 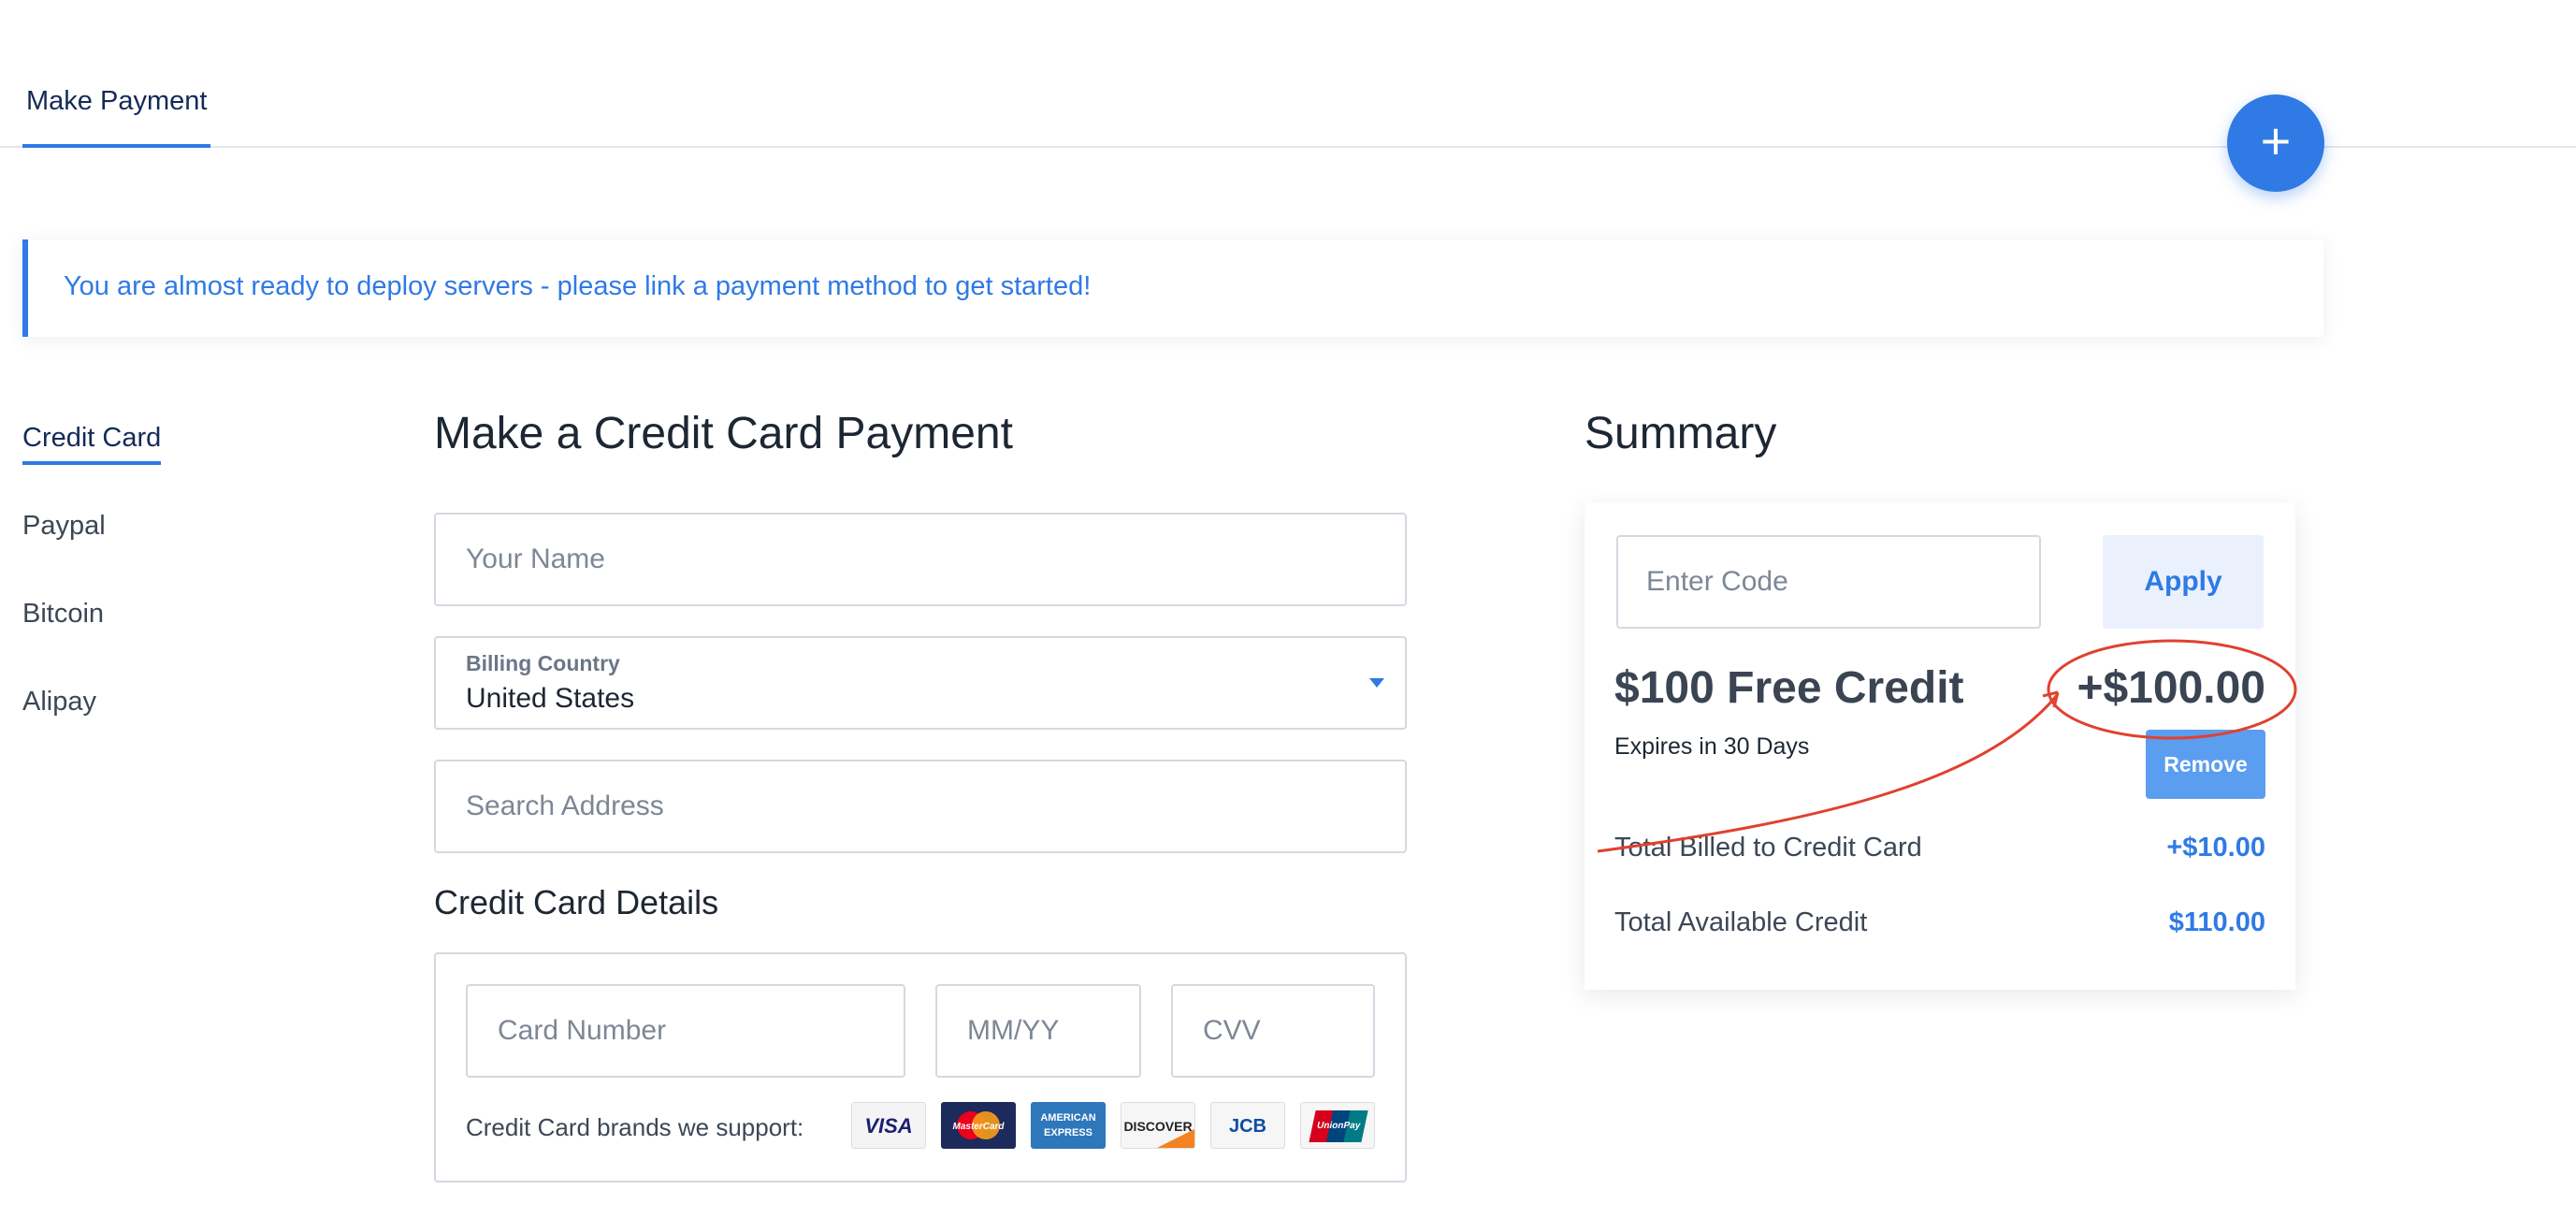 I want to click on available-label: Total Available Credit, so click(x=1741, y=922).